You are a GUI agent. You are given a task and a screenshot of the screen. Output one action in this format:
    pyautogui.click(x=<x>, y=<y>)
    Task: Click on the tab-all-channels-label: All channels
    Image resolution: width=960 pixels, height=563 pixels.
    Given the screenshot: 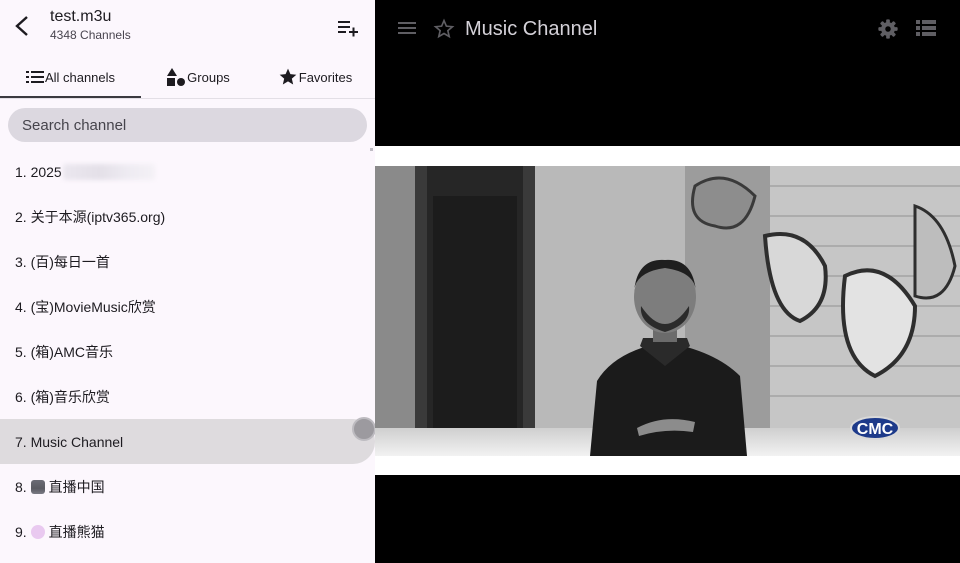 What is the action you would take?
    pyautogui.click(x=80, y=77)
    